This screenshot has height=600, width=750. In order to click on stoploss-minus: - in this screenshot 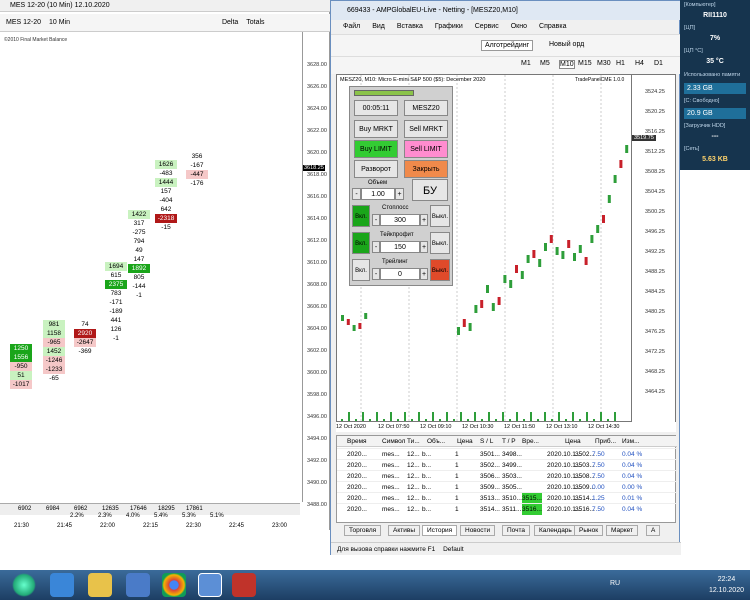, I will do `click(376, 220)`.